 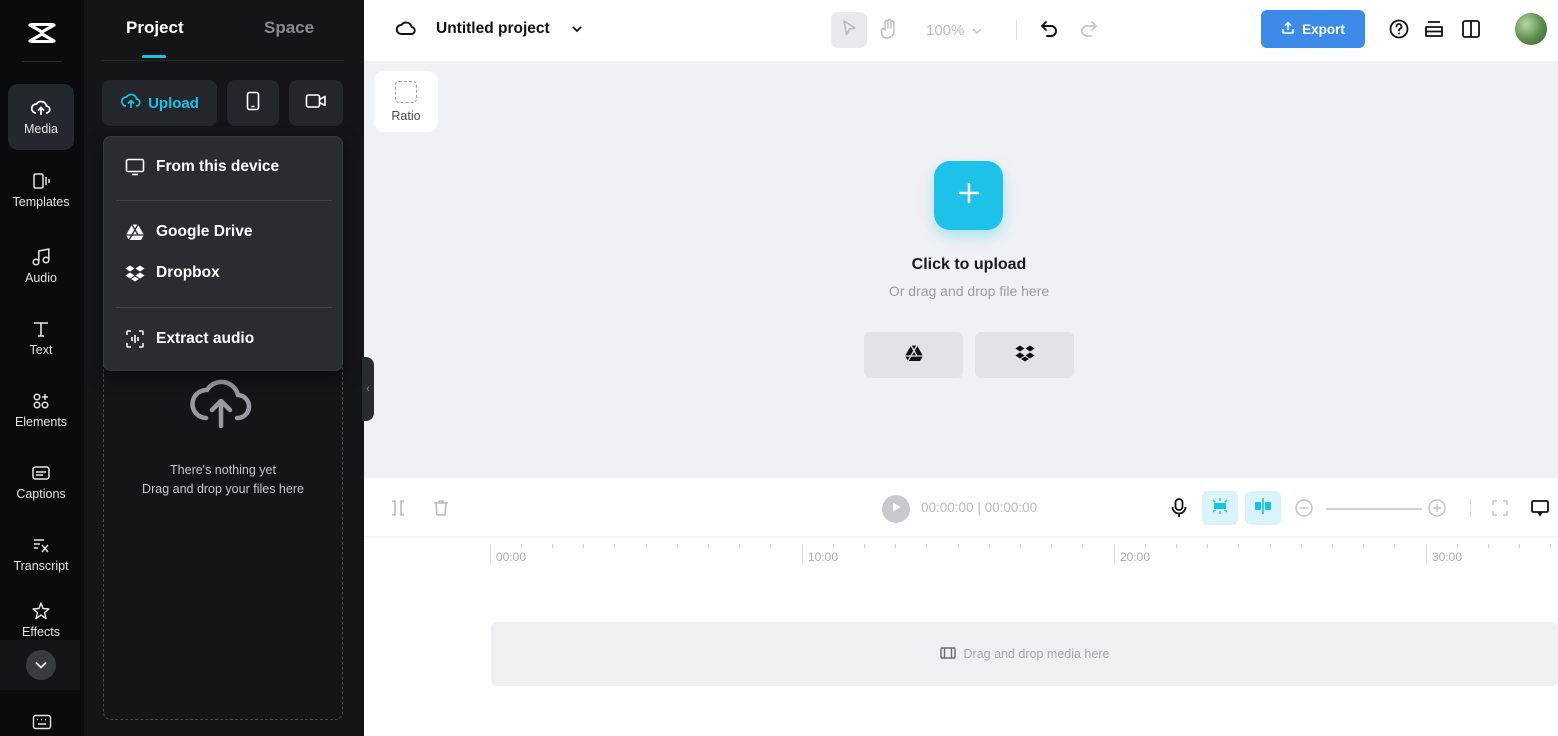 I want to click on split-link-icon, so click(x=1263, y=508).